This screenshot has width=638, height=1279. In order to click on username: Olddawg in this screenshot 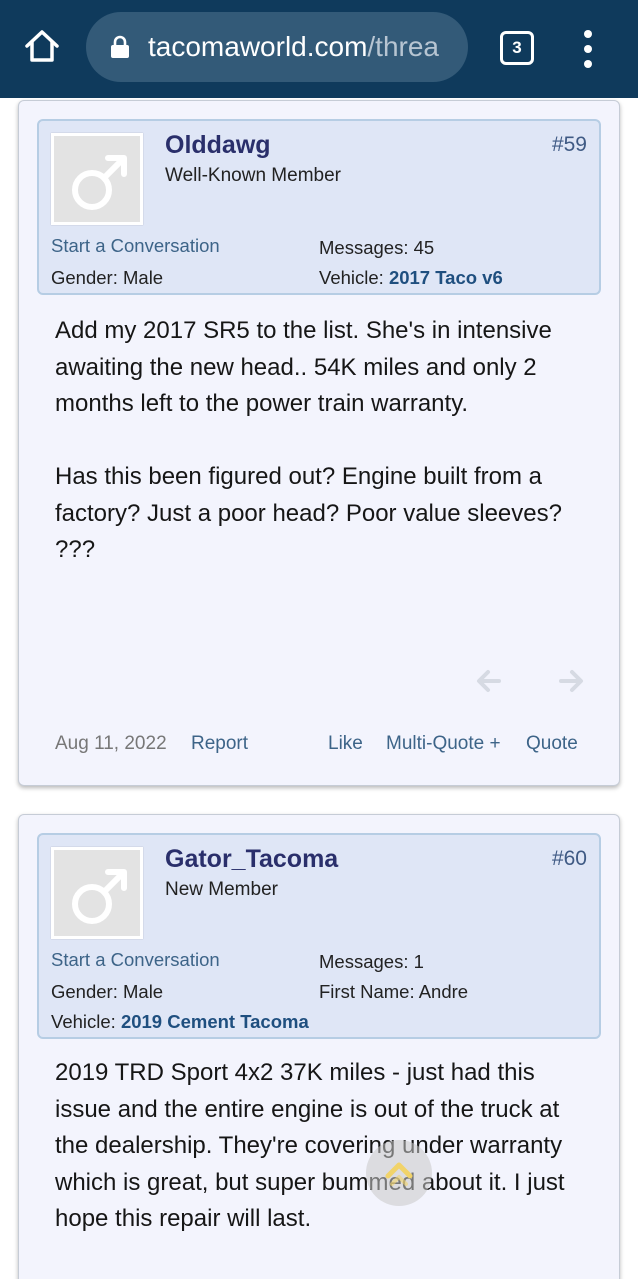, I will do `click(218, 145)`.